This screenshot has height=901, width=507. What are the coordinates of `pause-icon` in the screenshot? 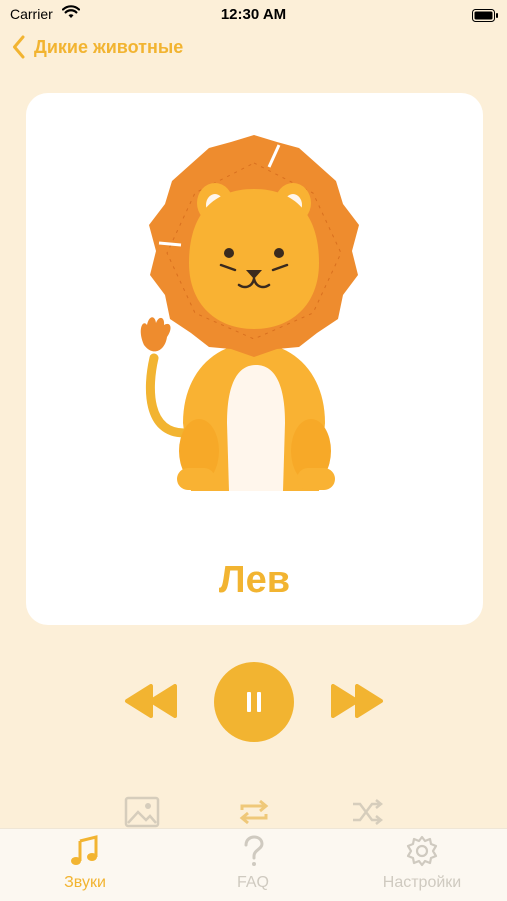 It's located at (254, 702).